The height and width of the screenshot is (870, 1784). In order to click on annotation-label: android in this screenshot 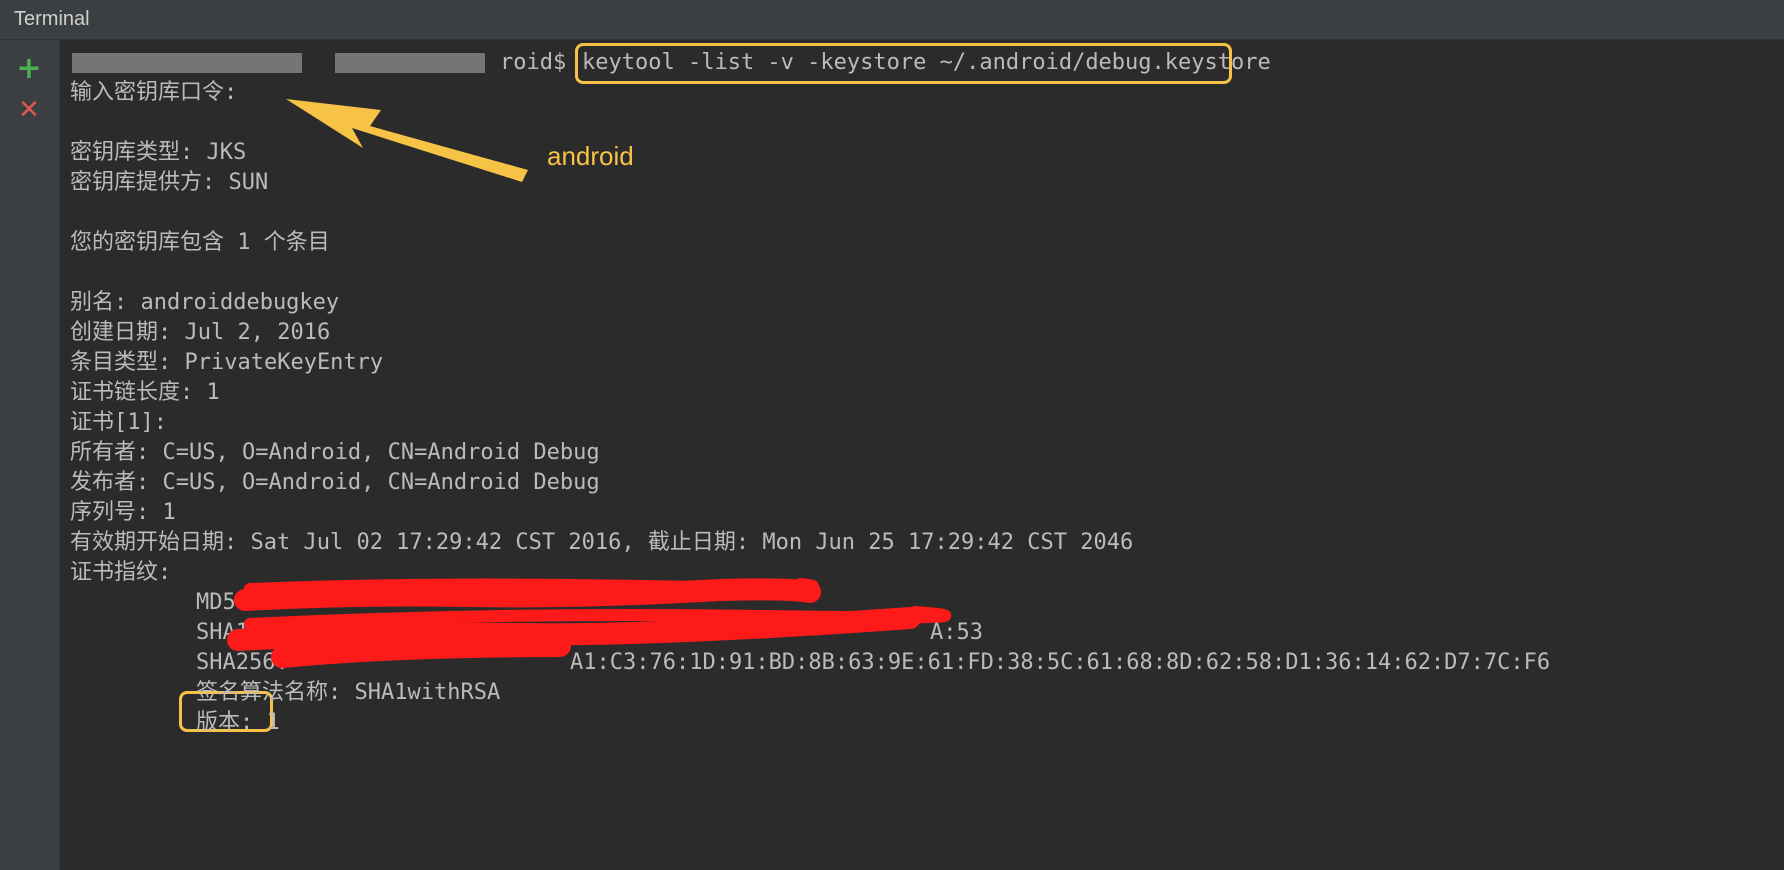, I will do `click(590, 156)`.